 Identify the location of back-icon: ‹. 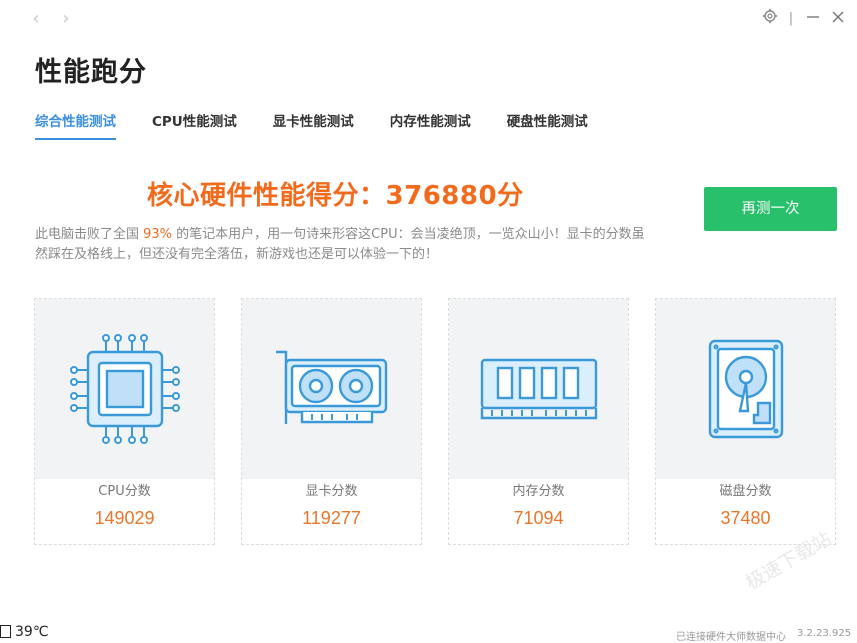
(36, 19).